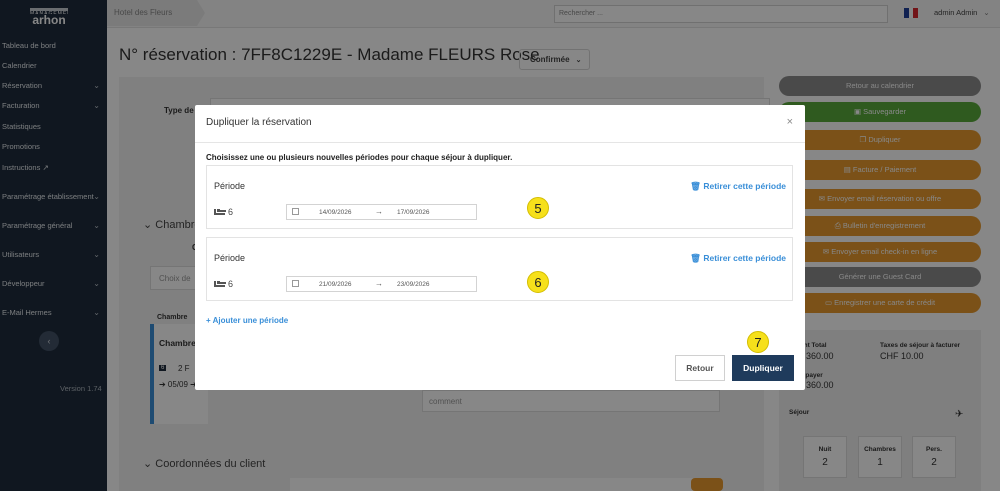 Image resolution: width=1000 pixels, height=491 pixels. Describe the element at coordinates (335, 212) in the screenshot. I see `start-date: 14/09/2026` at that location.